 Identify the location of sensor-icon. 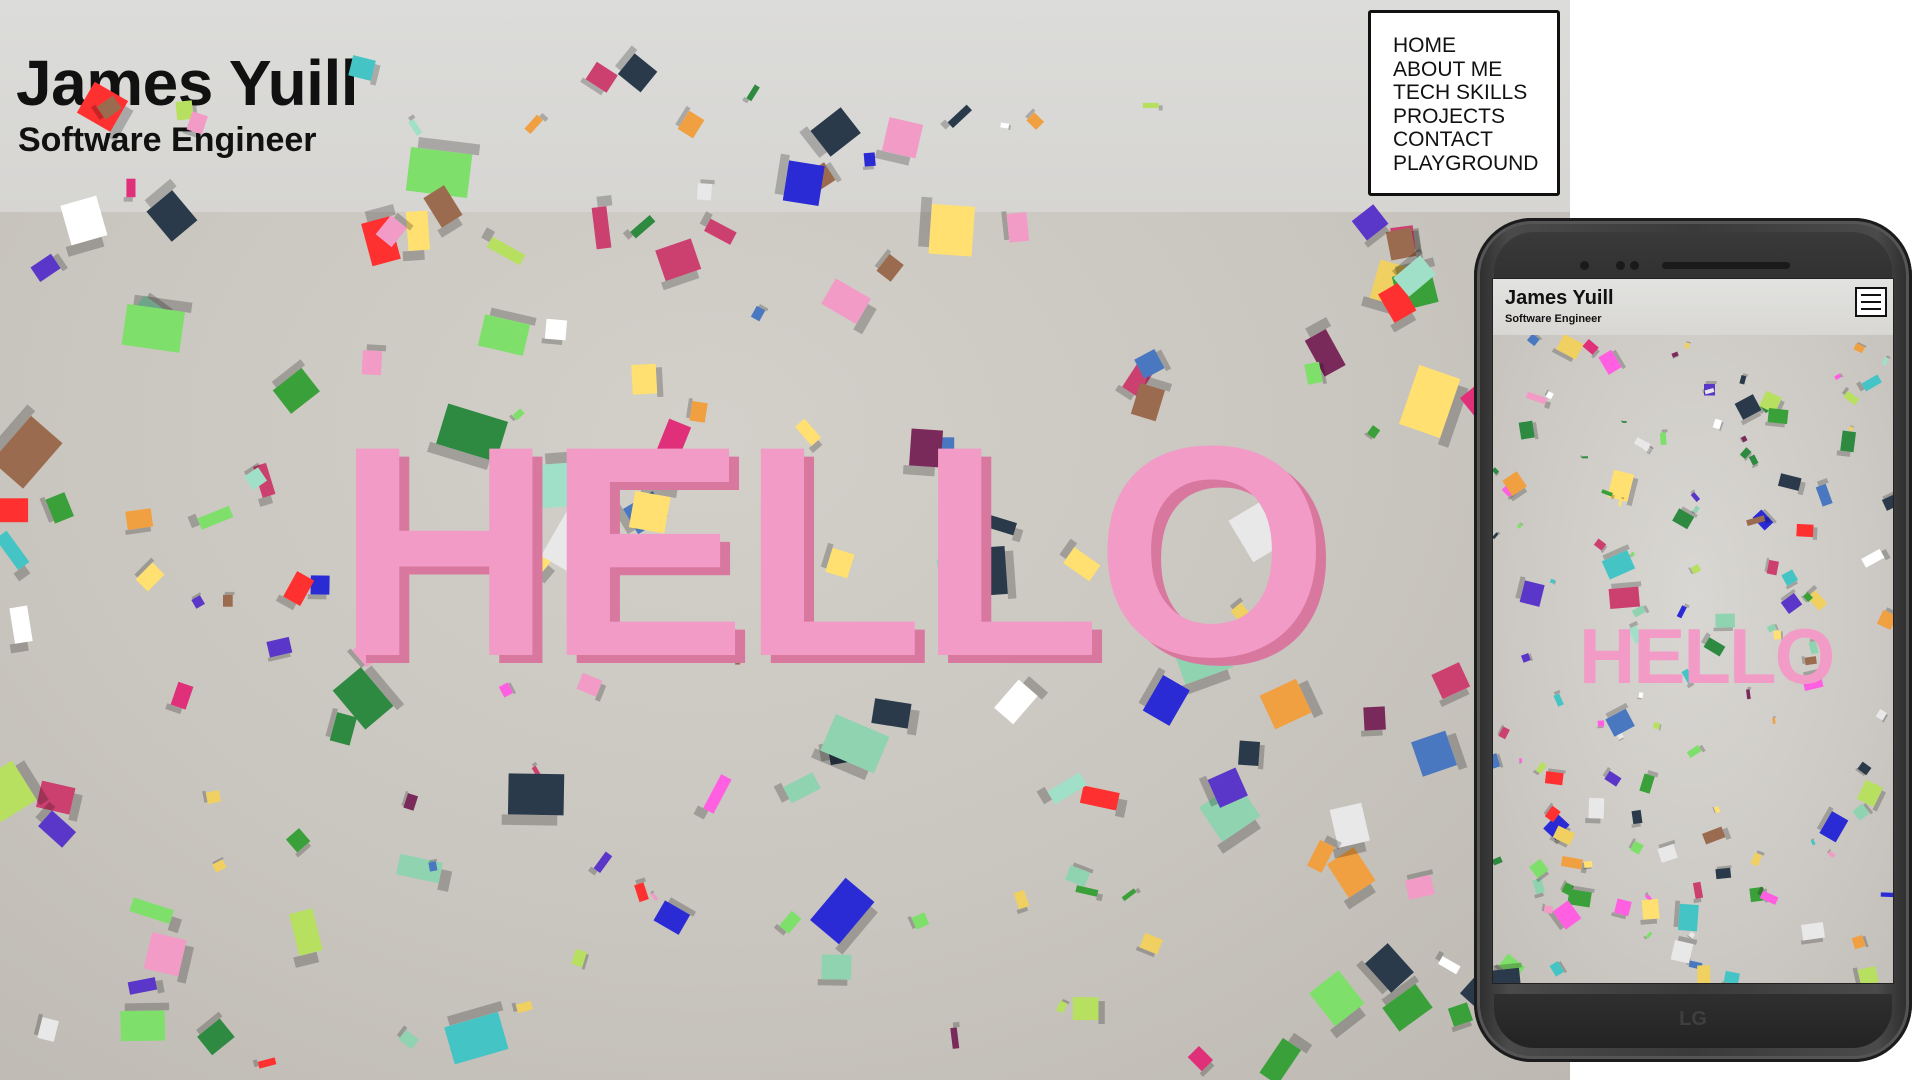
(1620, 265).